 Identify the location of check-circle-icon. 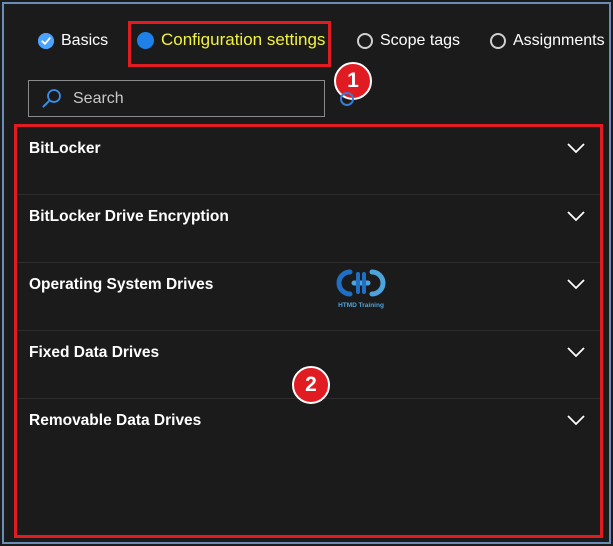
(46, 41).